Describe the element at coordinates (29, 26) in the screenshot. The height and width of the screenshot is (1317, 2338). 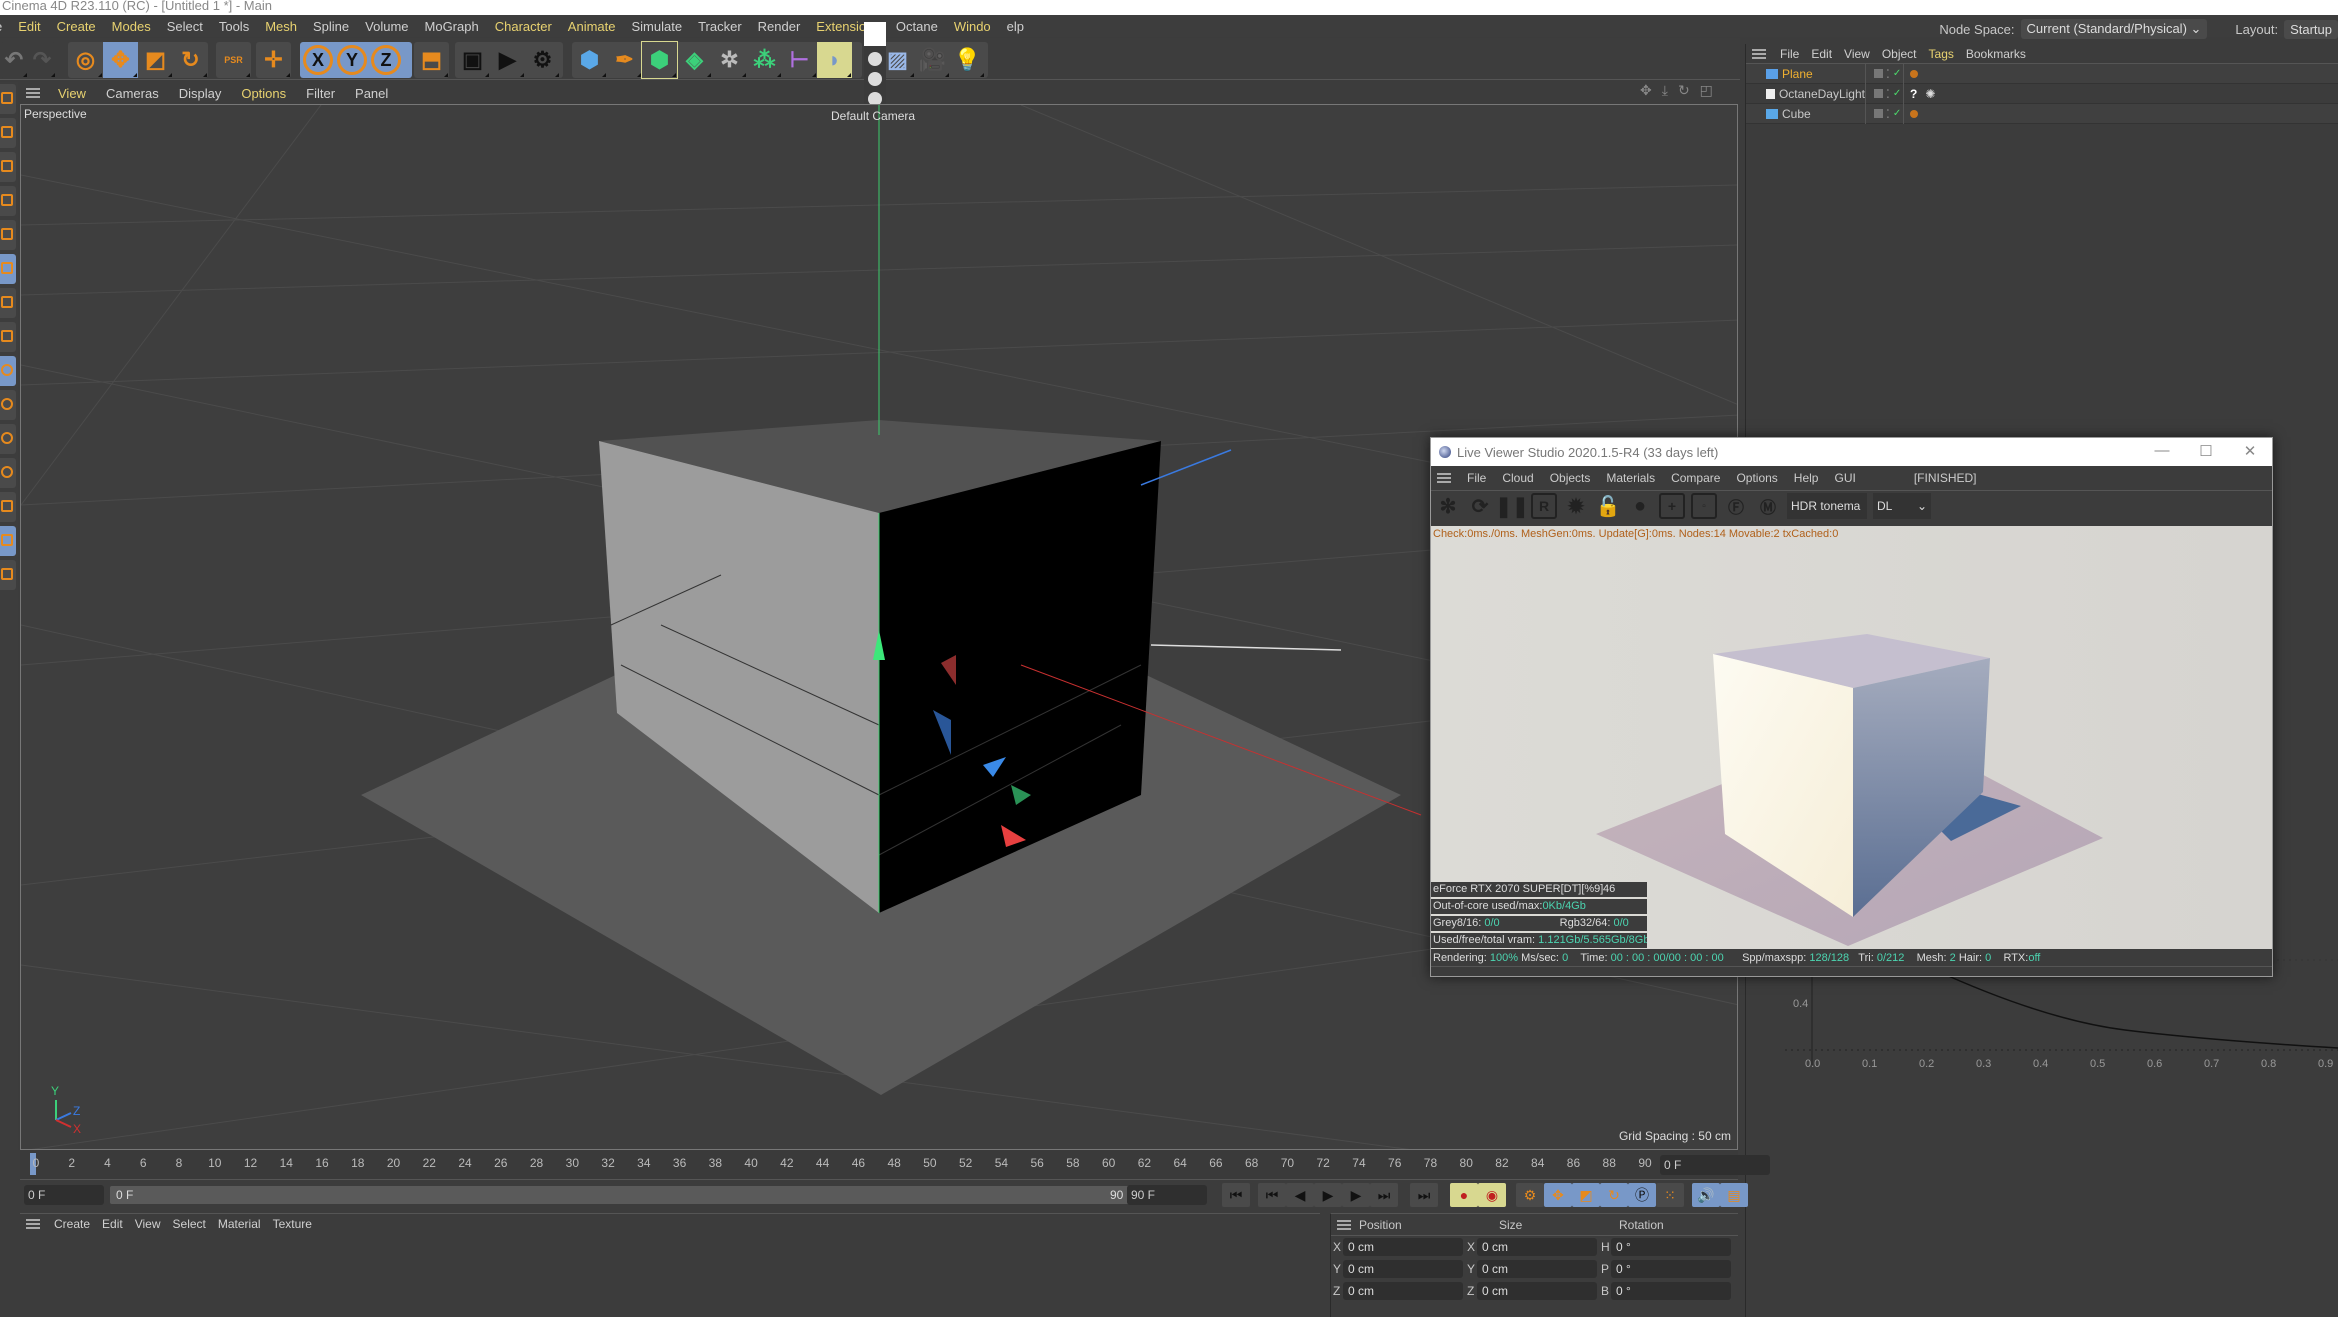
I see `menu-item: Edit` at that location.